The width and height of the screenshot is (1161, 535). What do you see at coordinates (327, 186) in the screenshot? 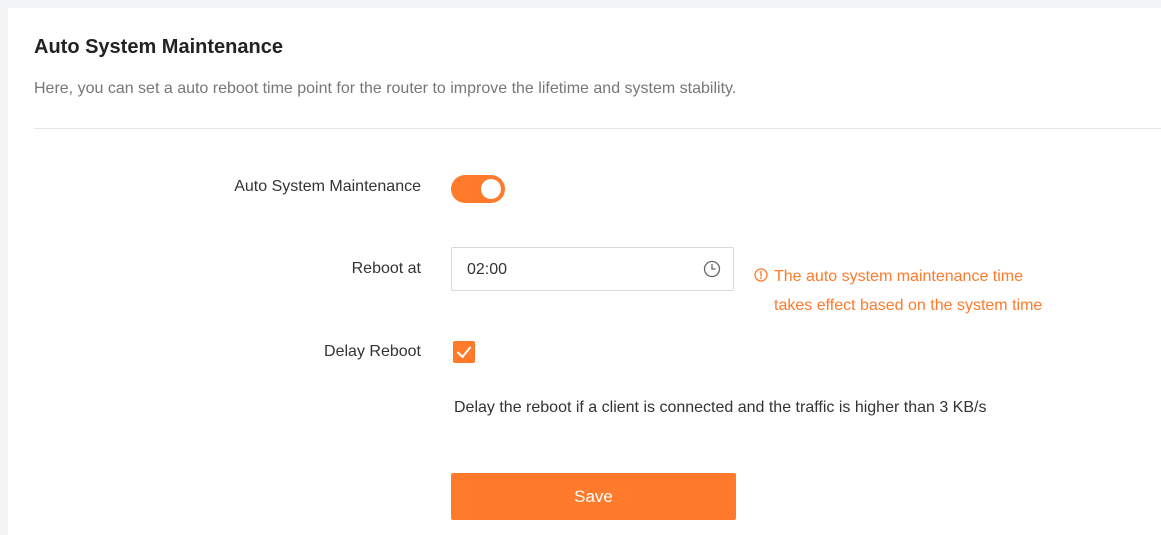
I see `auto-maintenance-label: Auto System Maintenance` at bounding box center [327, 186].